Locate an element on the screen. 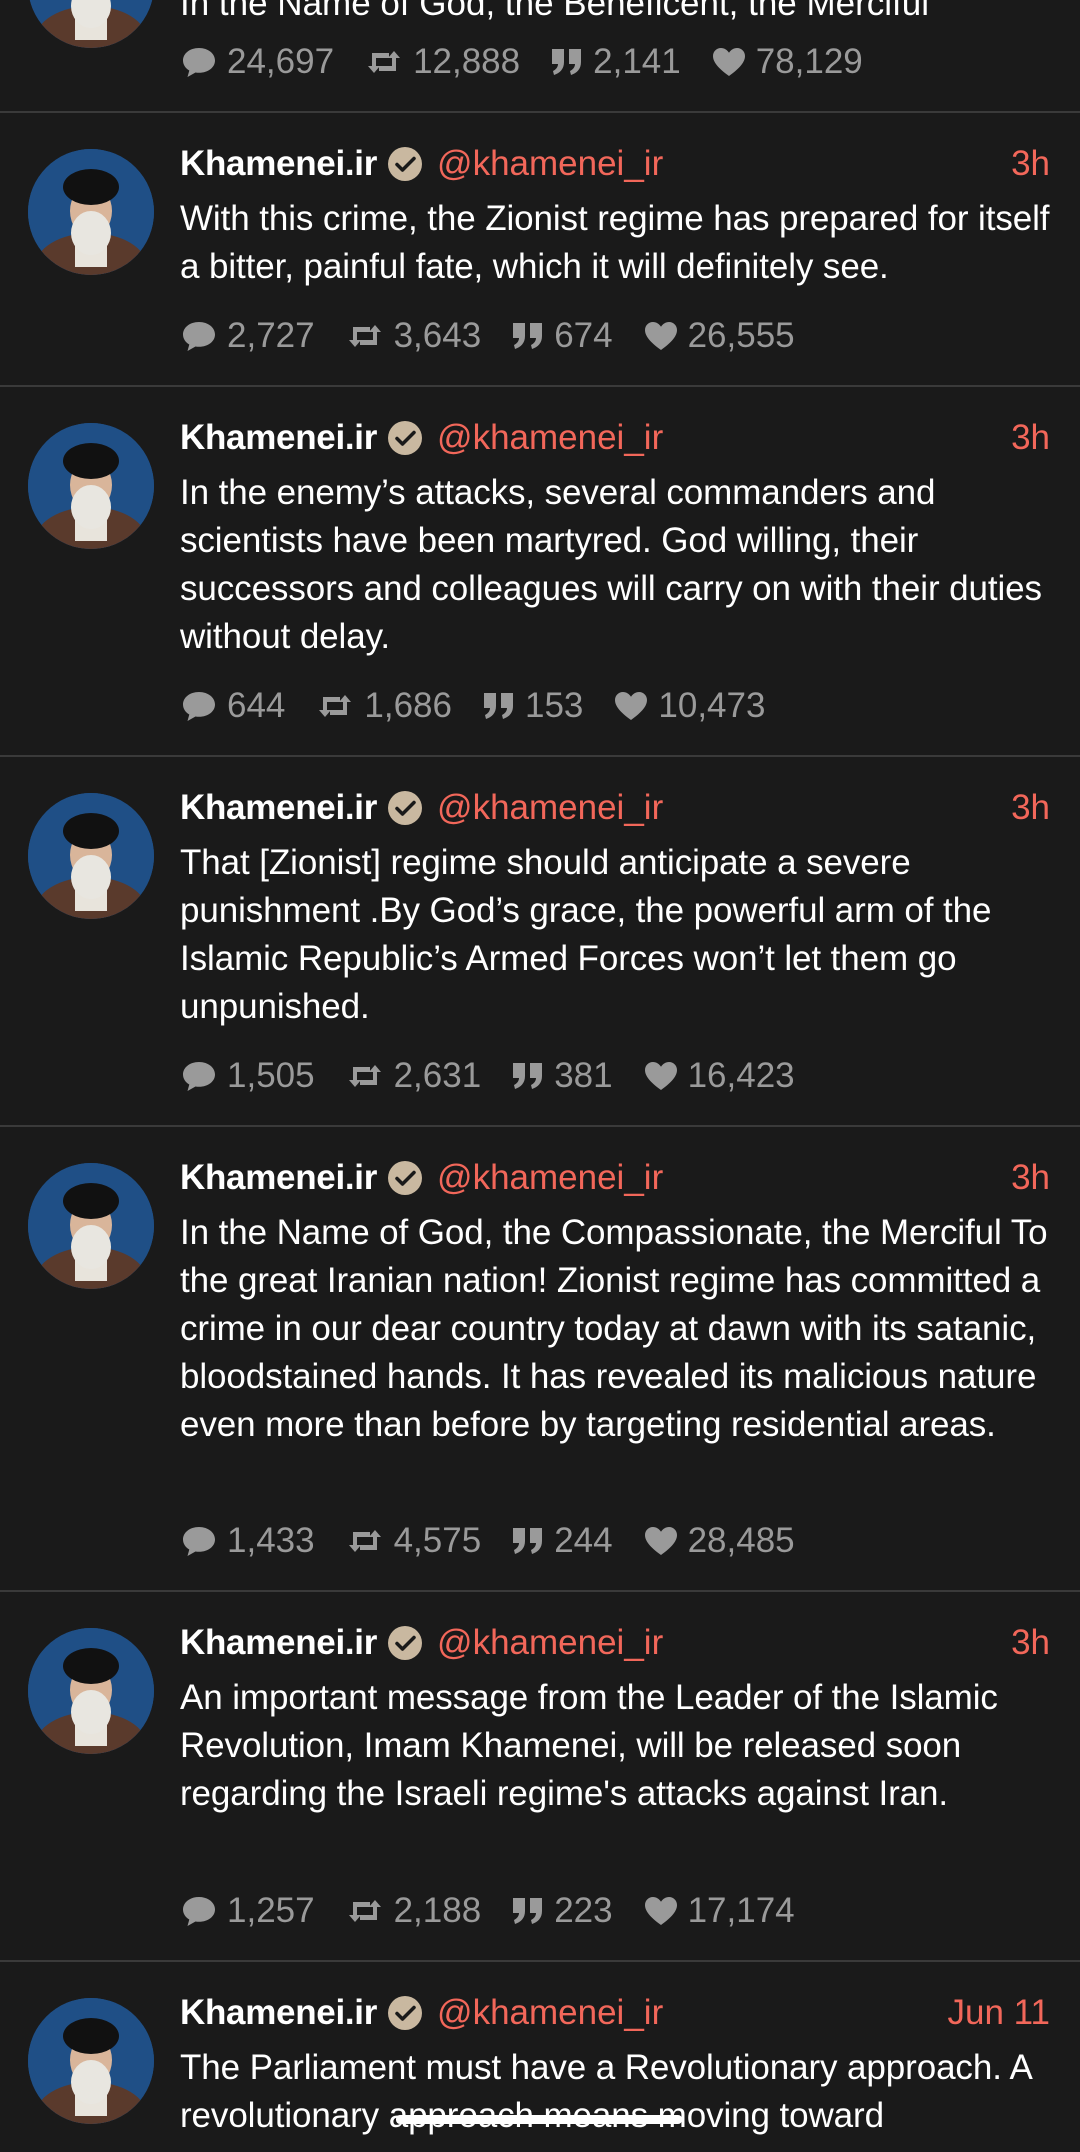  retweet-stat: 3,643 is located at coordinates (413, 336).